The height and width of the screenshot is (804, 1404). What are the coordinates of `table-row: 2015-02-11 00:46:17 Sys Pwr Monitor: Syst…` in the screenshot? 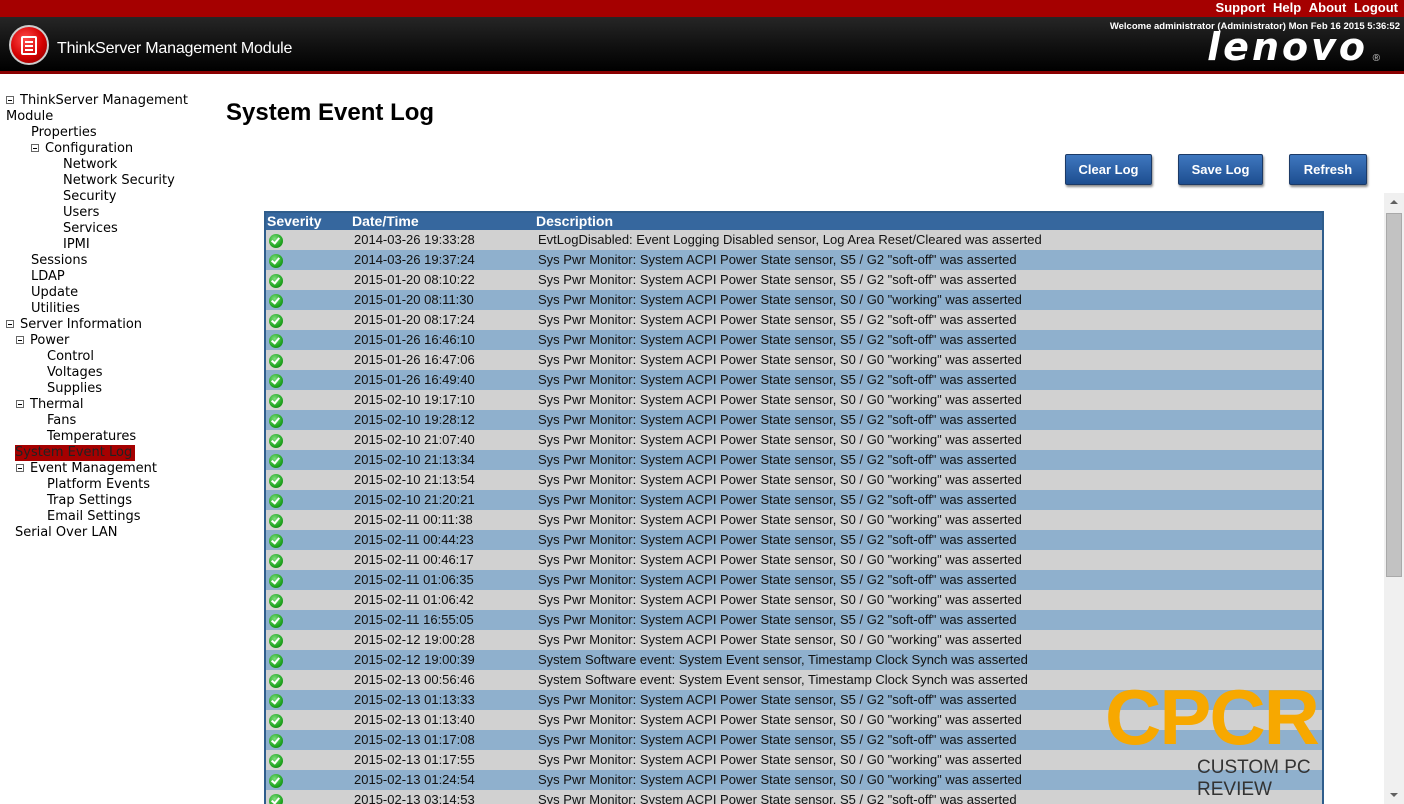 It's located at (794, 560).